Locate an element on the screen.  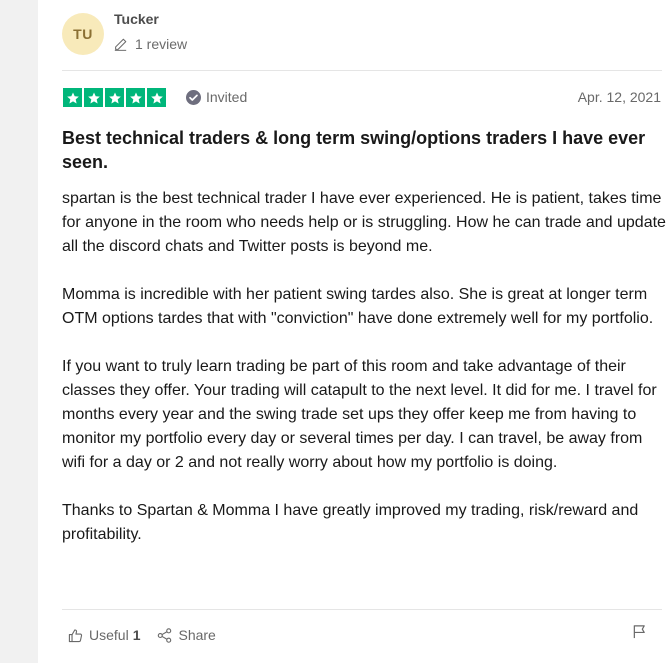
pencil-icon is located at coordinates (120, 44).